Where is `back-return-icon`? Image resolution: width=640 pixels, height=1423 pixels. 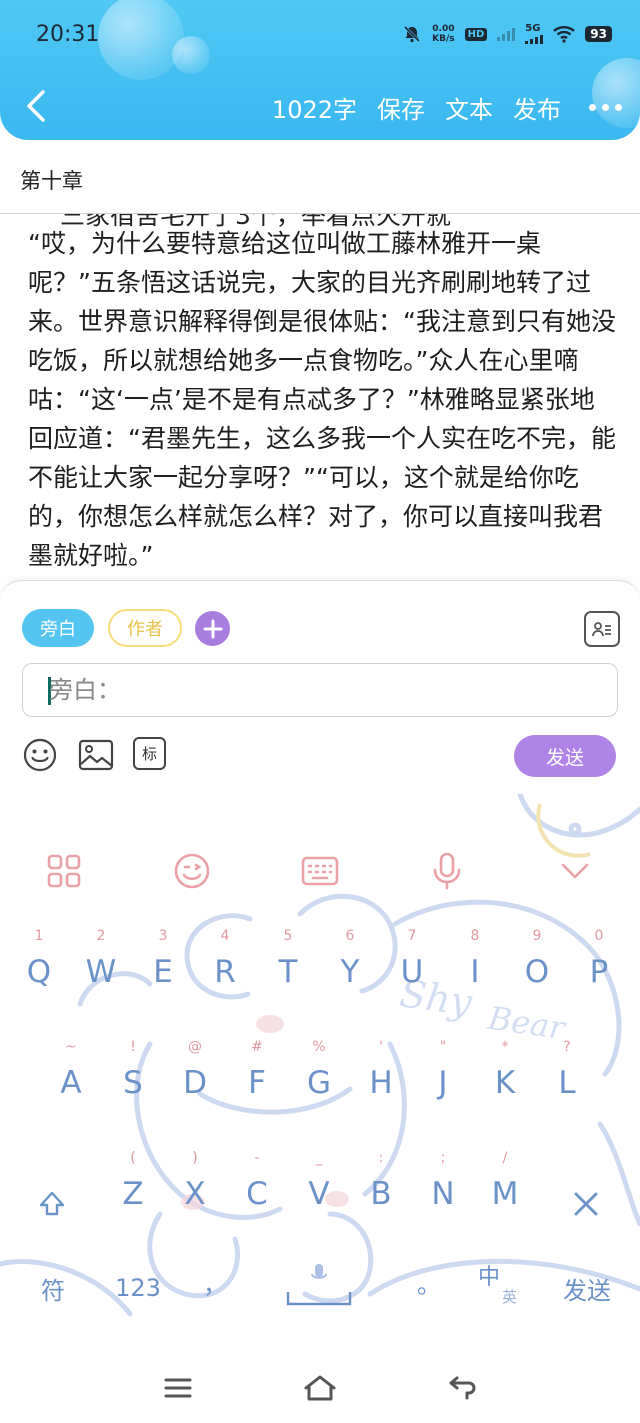
back-return-icon is located at coordinates (462, 1388).